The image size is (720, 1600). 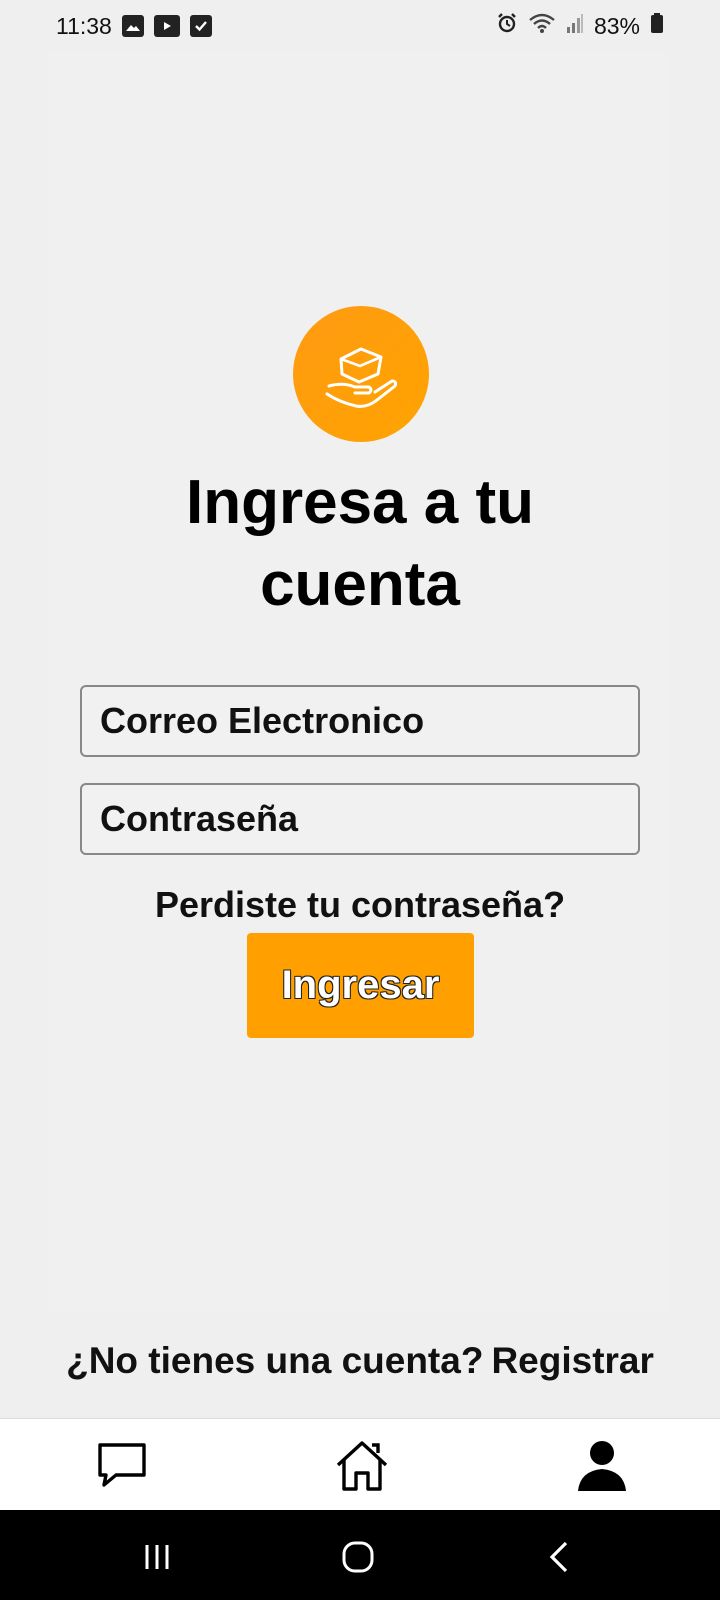 What do you see at coordinates (616, 25) in the screenshot?
I see `battery-text: 83%` at bounding box center [616, 25].